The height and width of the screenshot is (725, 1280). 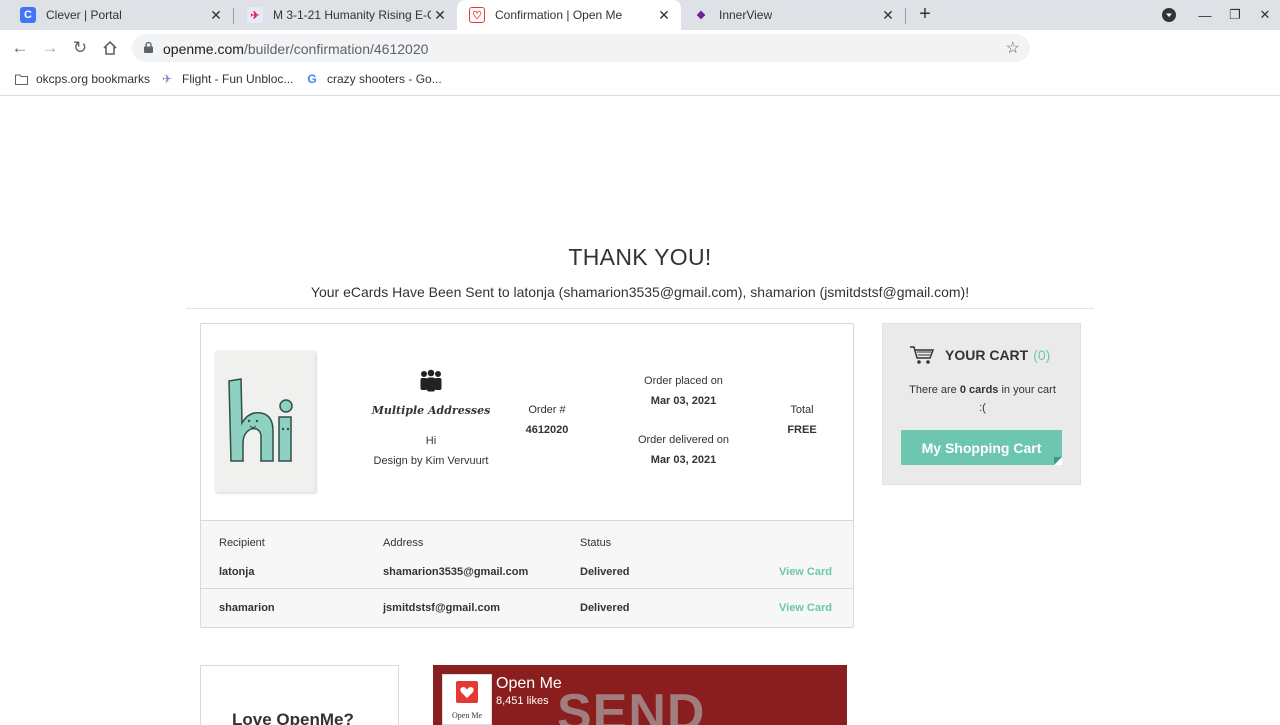 I want to click on card-name: Hi, so click(x=431, y=441).